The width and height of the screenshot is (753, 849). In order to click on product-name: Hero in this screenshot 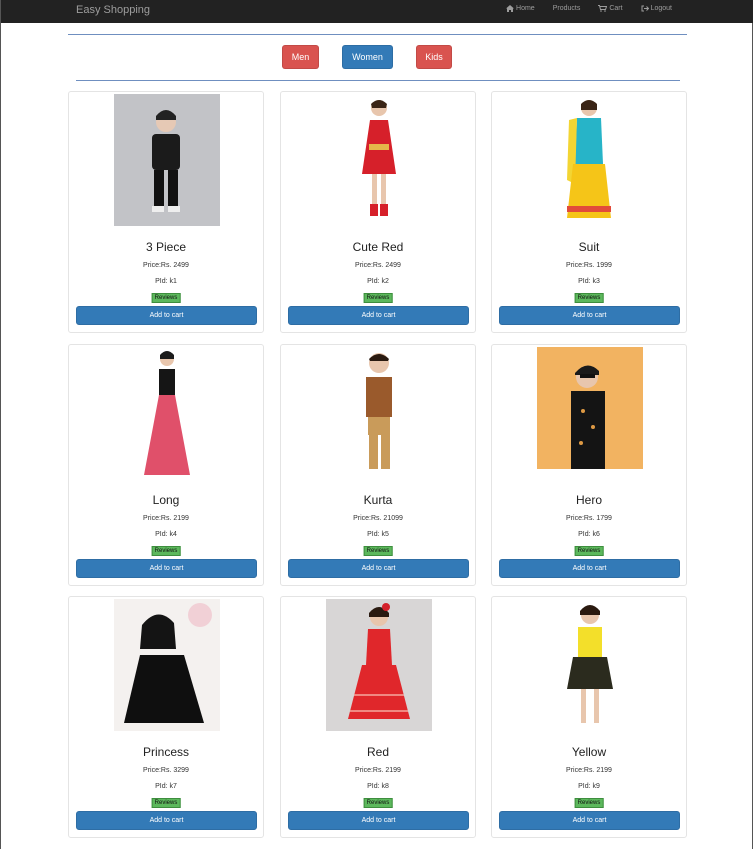, I will do `click(588, 500)`.